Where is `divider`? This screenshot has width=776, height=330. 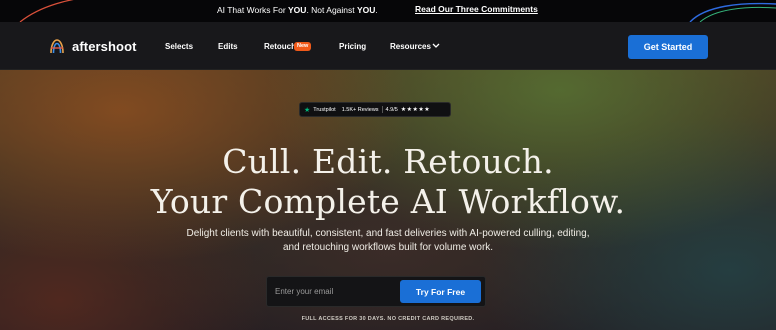 divider is located at coordinates (382, 109).